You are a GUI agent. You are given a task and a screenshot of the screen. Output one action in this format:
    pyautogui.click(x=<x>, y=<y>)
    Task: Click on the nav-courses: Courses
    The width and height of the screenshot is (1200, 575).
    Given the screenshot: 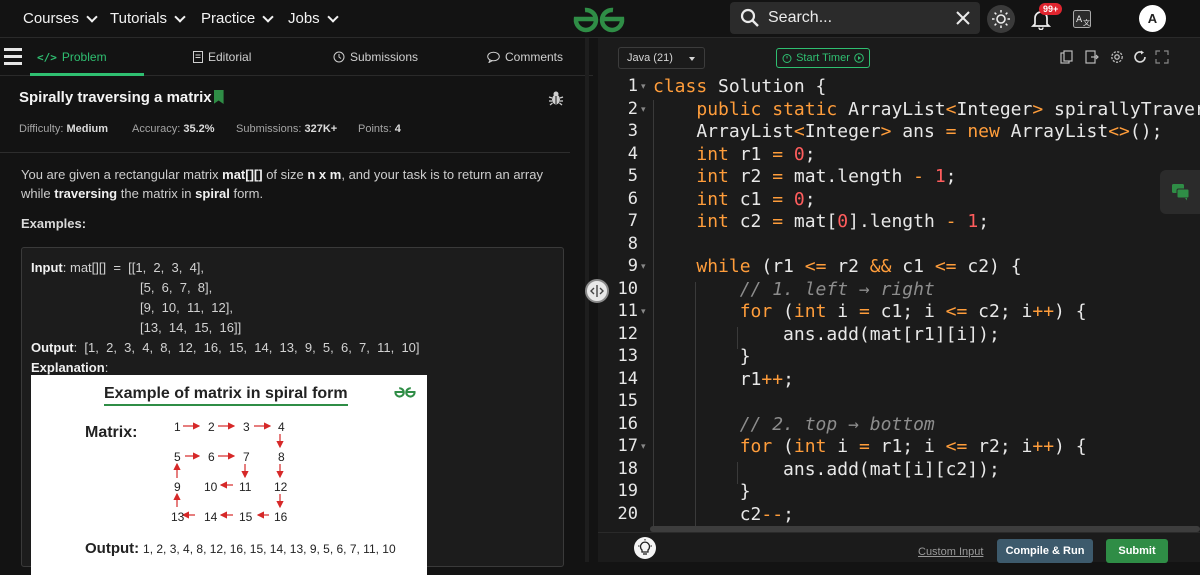 What is the action you would take?
    pyautogui.click(x=60, y=18)
    